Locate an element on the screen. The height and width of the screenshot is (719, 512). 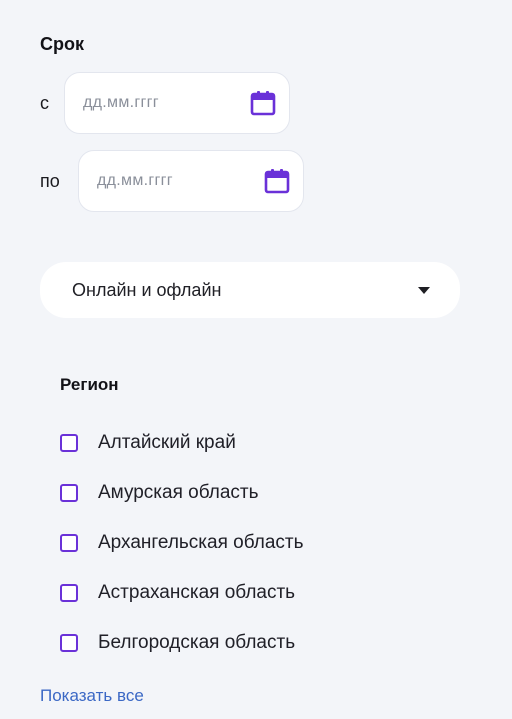
date-to-row: по дд.мм.гггг is located at coordinates (172, 181).